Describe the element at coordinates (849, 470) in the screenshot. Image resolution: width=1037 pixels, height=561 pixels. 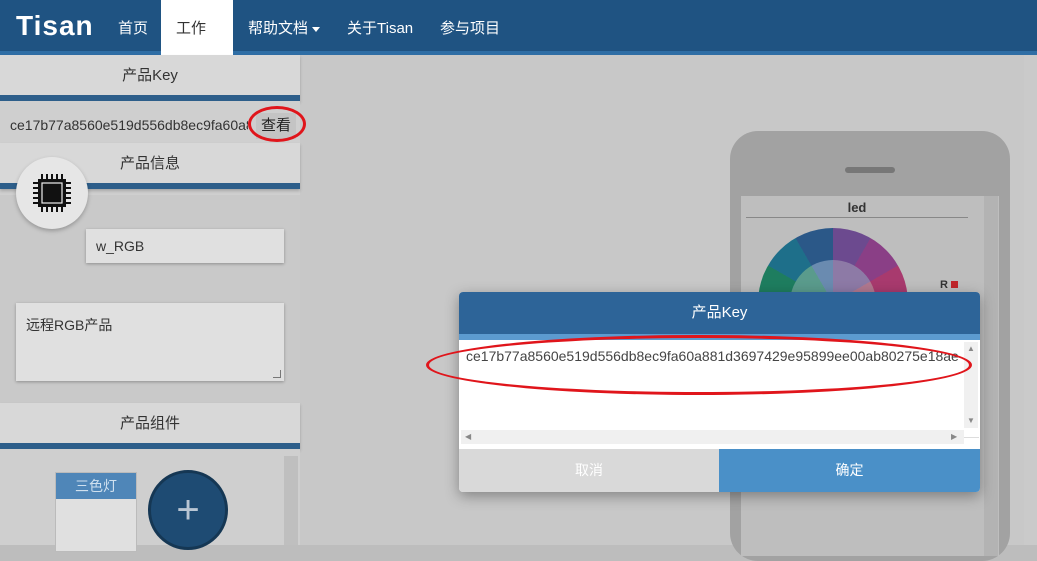
I see `confirm-button: 确定` at that location.